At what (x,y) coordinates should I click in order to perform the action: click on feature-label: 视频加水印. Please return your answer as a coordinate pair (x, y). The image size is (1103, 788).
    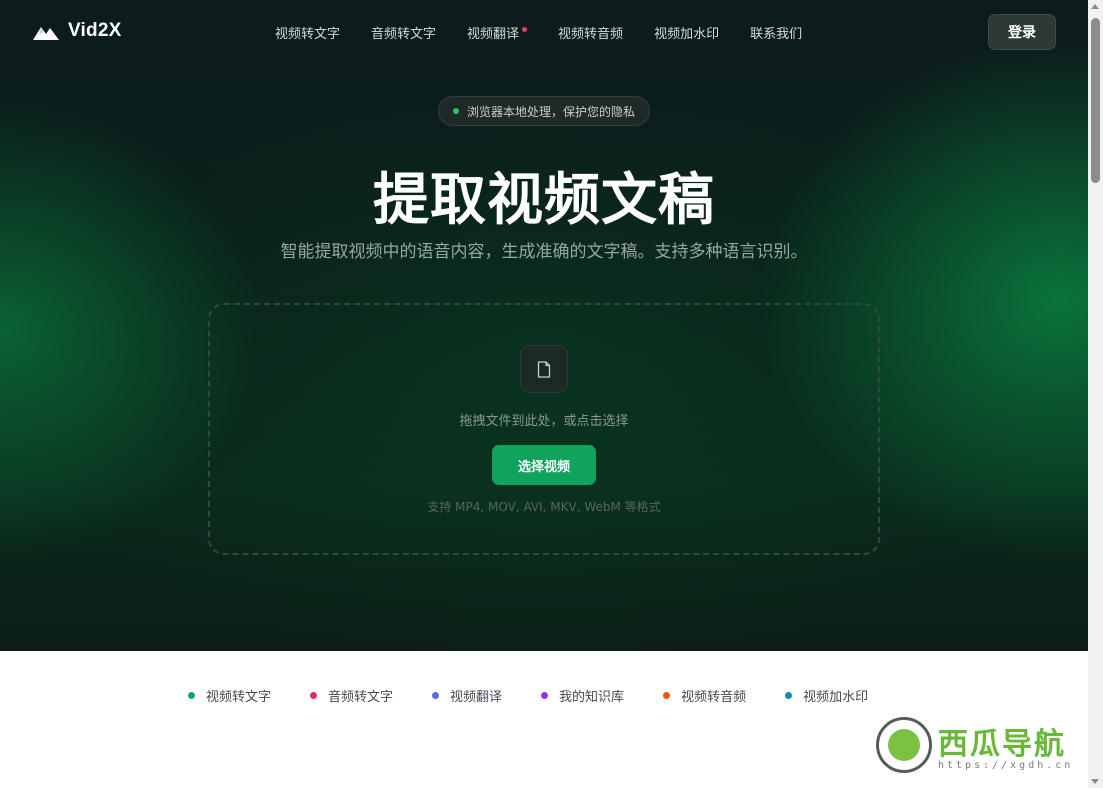
    Looking at the image, I should click on (836, 697).